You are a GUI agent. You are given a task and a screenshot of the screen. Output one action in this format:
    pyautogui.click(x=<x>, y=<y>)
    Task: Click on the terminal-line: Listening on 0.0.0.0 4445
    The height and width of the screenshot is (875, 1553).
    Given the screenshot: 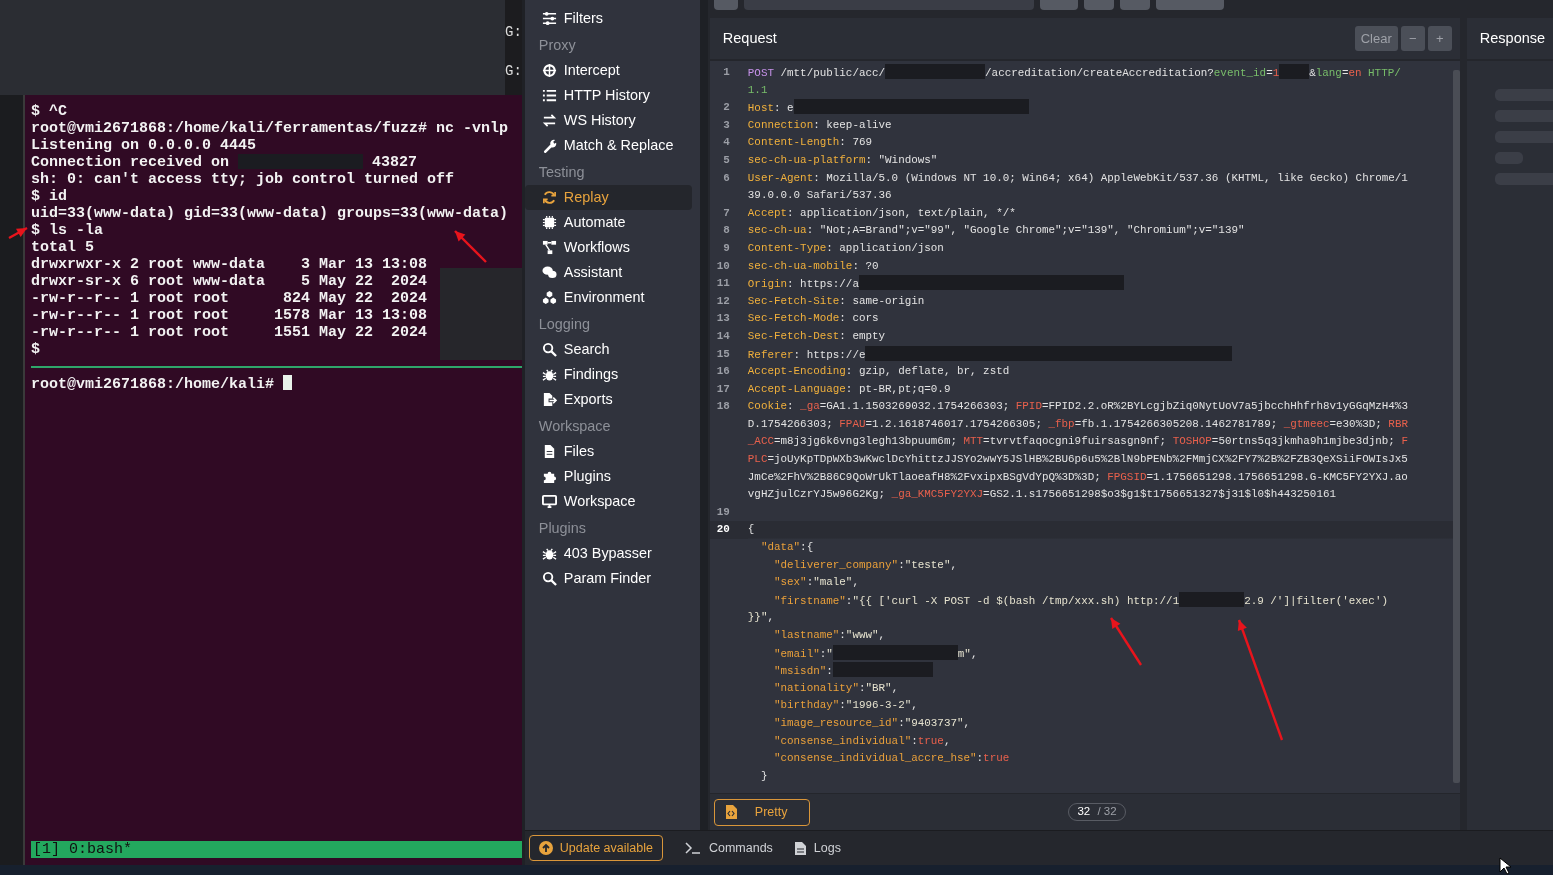 What is the action you would take?
    pyautogui.click(x=144, y=145)
    